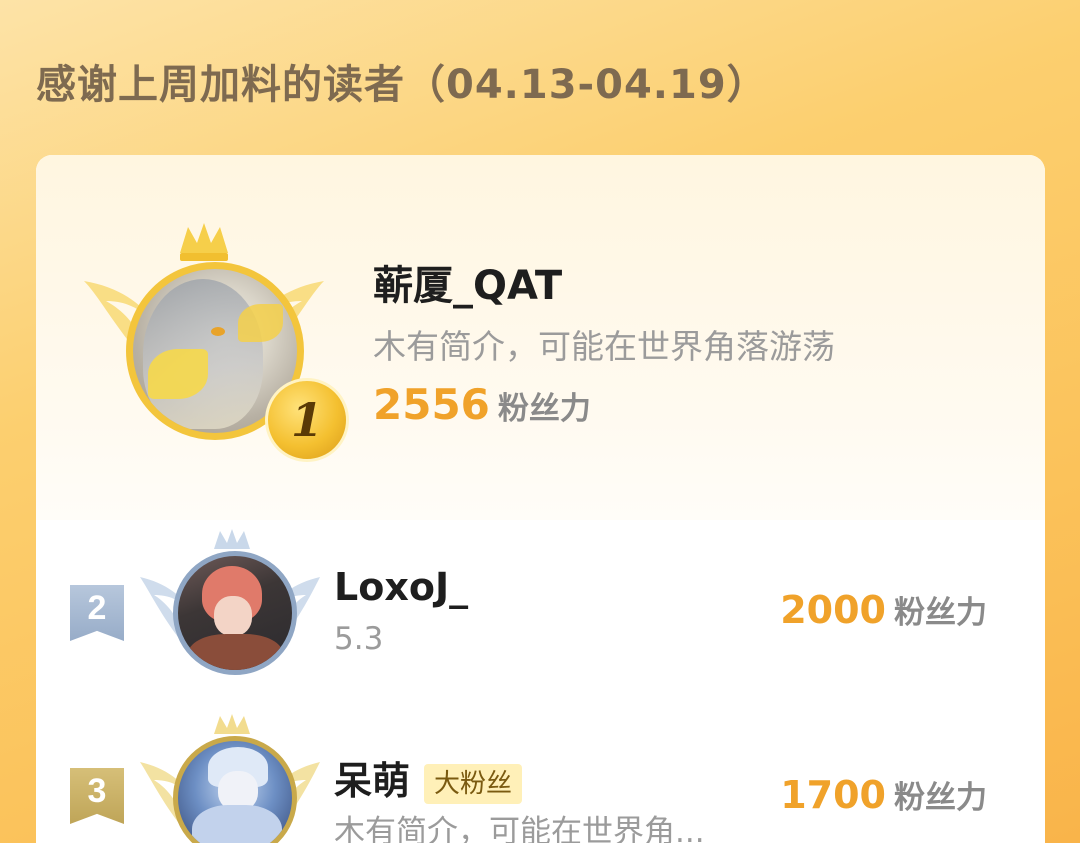 This screenshot has height=843, width=1080. What do you see at coordinates (833, 610) in the screenshot?
I see `score-value: 2000` at bounding box center [833, 610].